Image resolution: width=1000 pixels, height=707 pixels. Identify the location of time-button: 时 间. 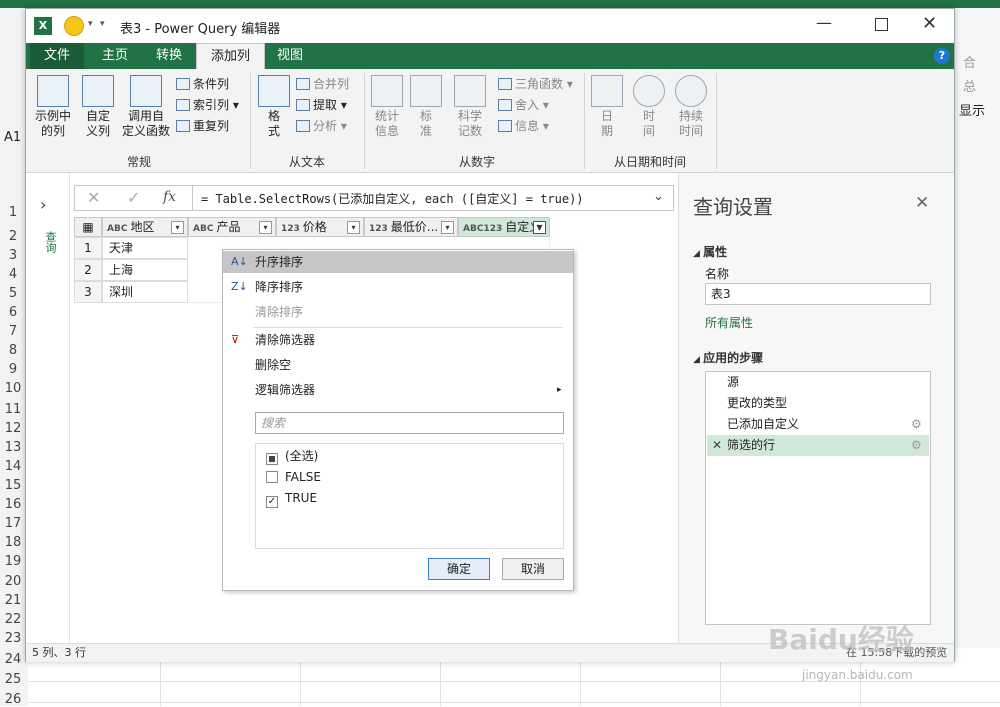
(649, 107).